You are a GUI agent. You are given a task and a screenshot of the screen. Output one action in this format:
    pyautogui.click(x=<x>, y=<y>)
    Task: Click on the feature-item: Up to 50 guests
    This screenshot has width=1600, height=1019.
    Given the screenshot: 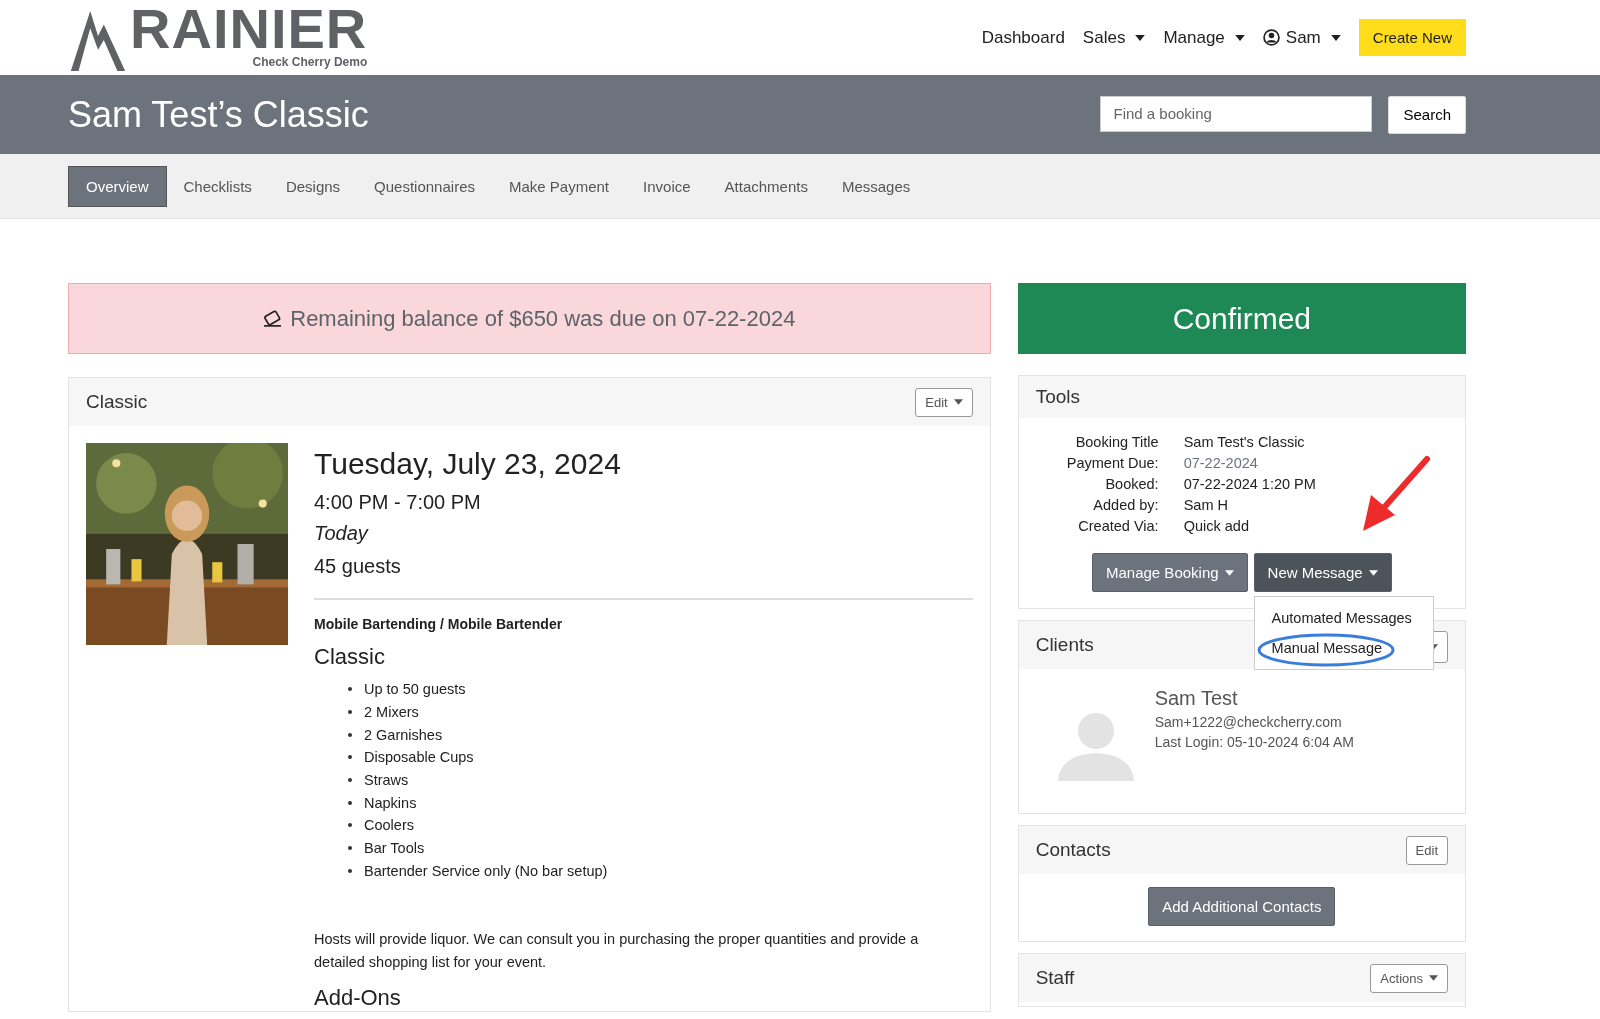 What is the action you would take?
    pyautogui.click(x=415, y=689)
    